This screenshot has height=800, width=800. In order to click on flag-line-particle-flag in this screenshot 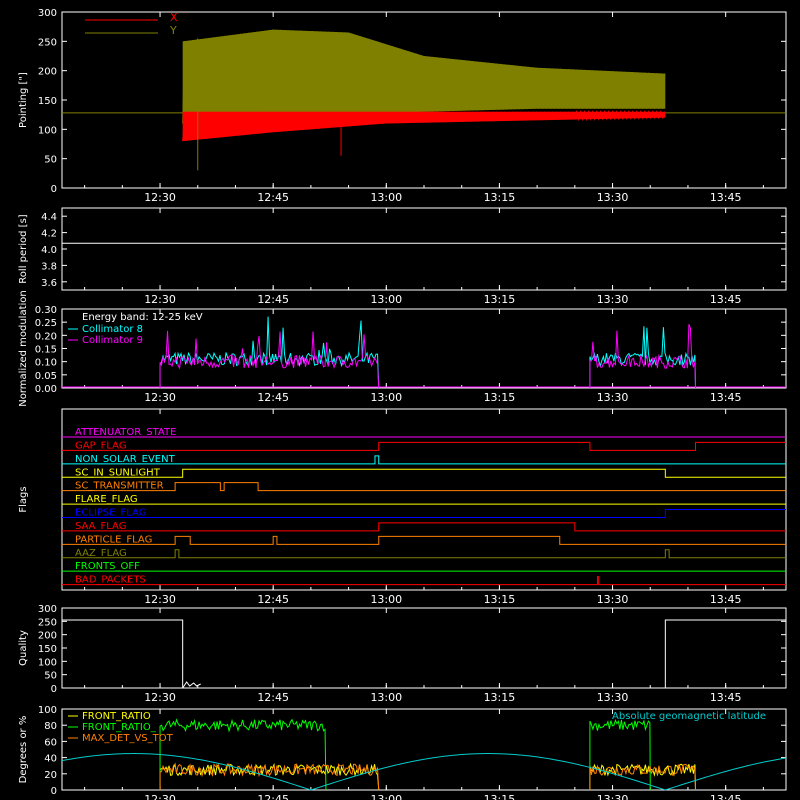, I will do `click(424, 540)`.